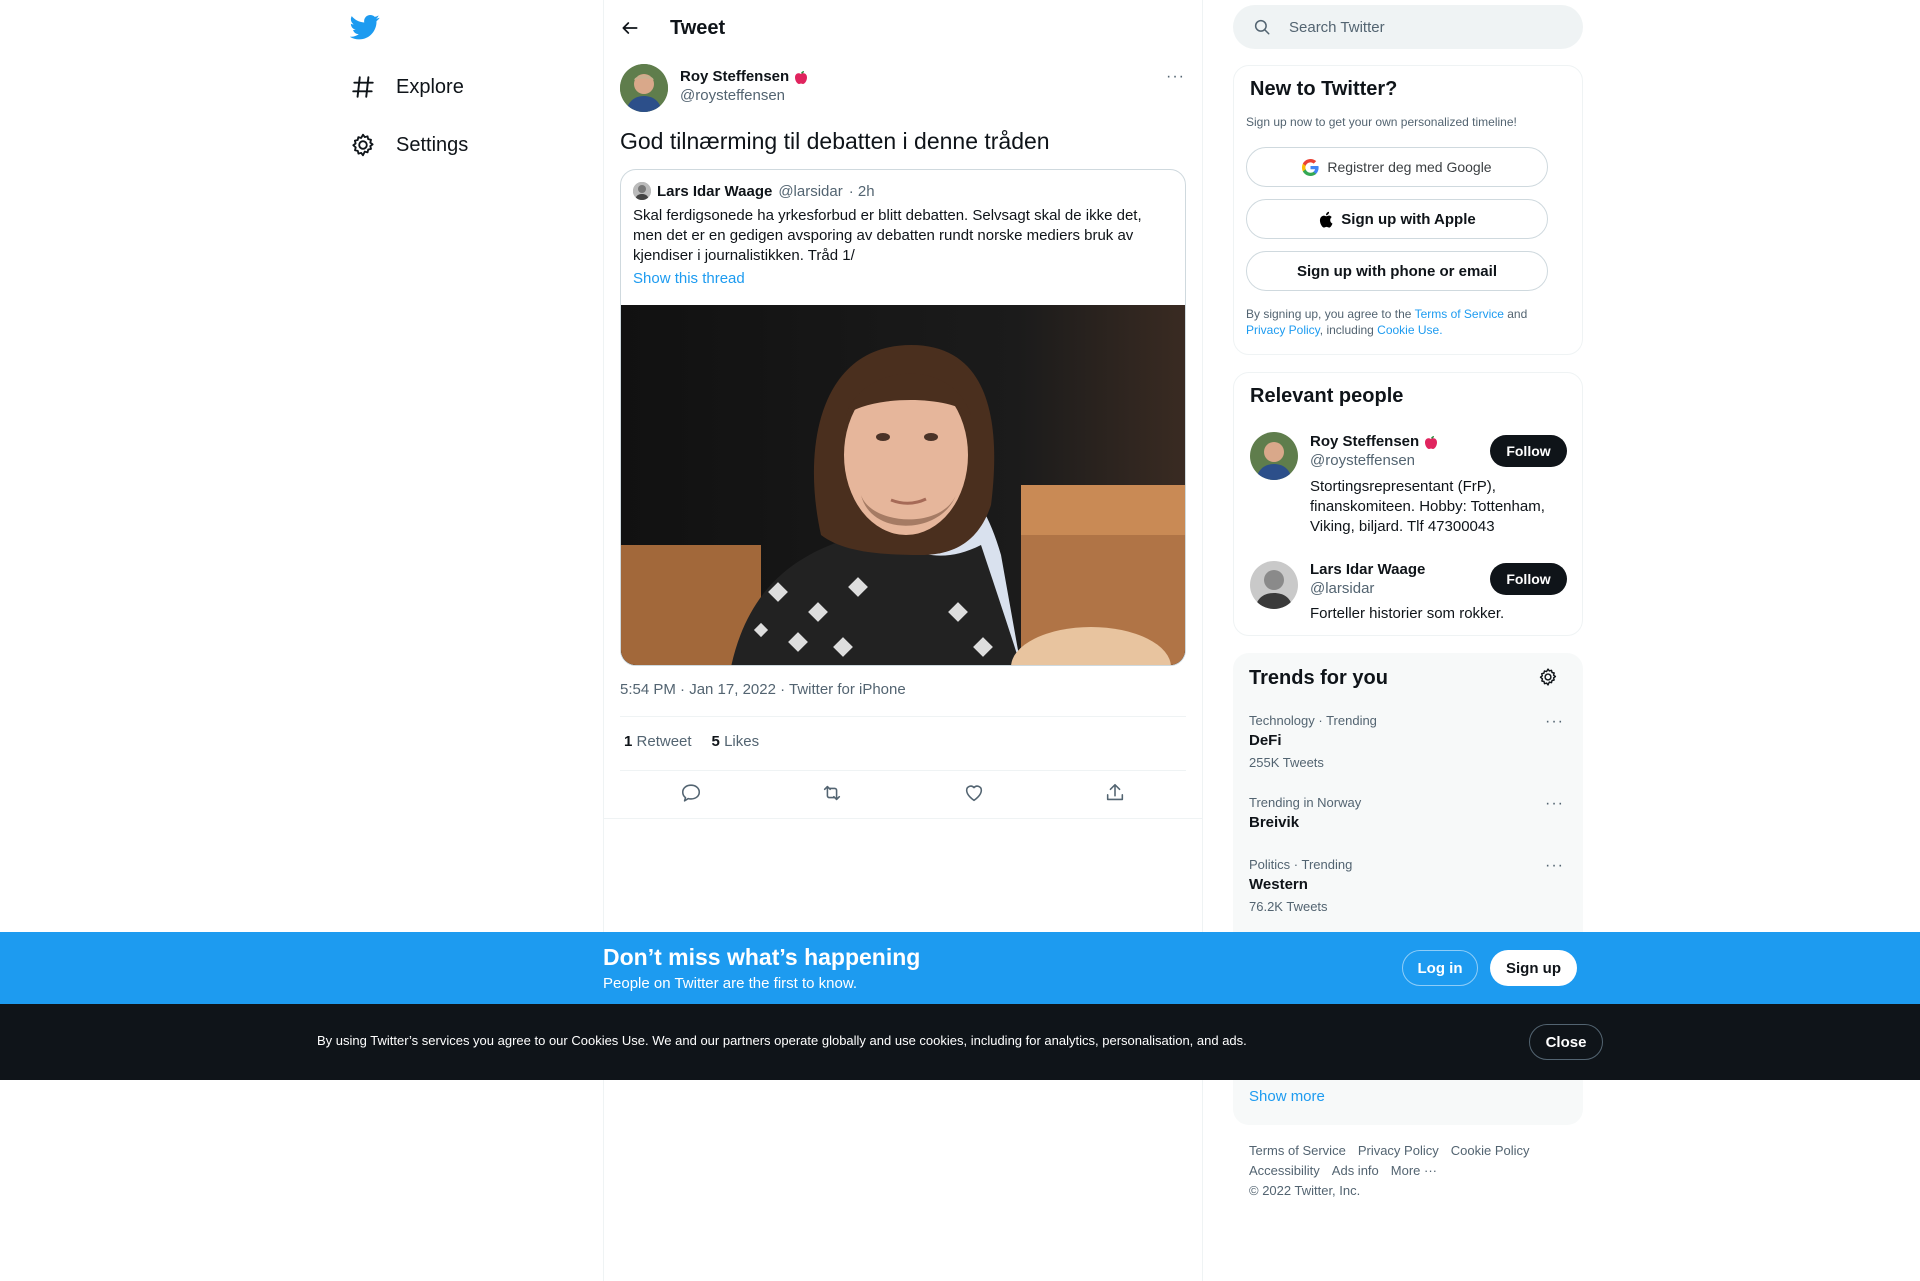 The height and width of the screenshot is (1281, 1920). Describe the element at coordinates (861, 191) in the screenshot. I see `quoted-tweet-time: · 2h` at that location.